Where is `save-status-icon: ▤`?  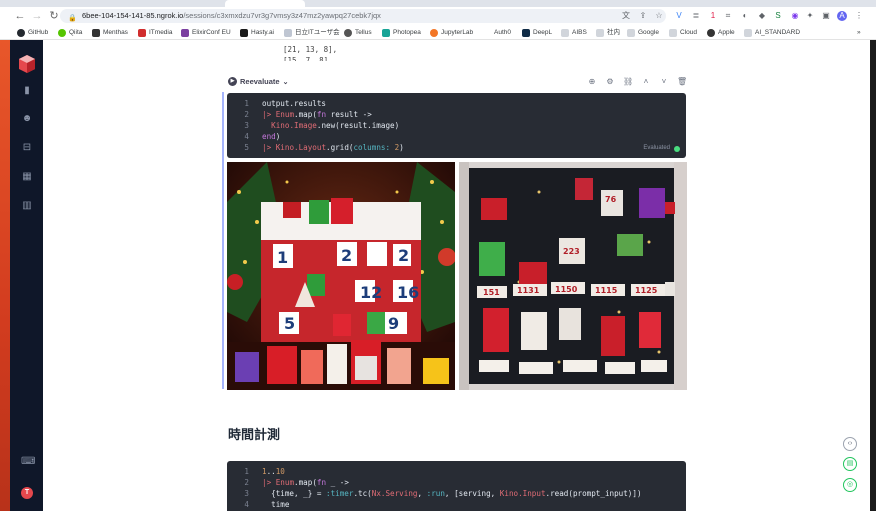 save-status-icon: ▤ is located at coordinates (850, 464).